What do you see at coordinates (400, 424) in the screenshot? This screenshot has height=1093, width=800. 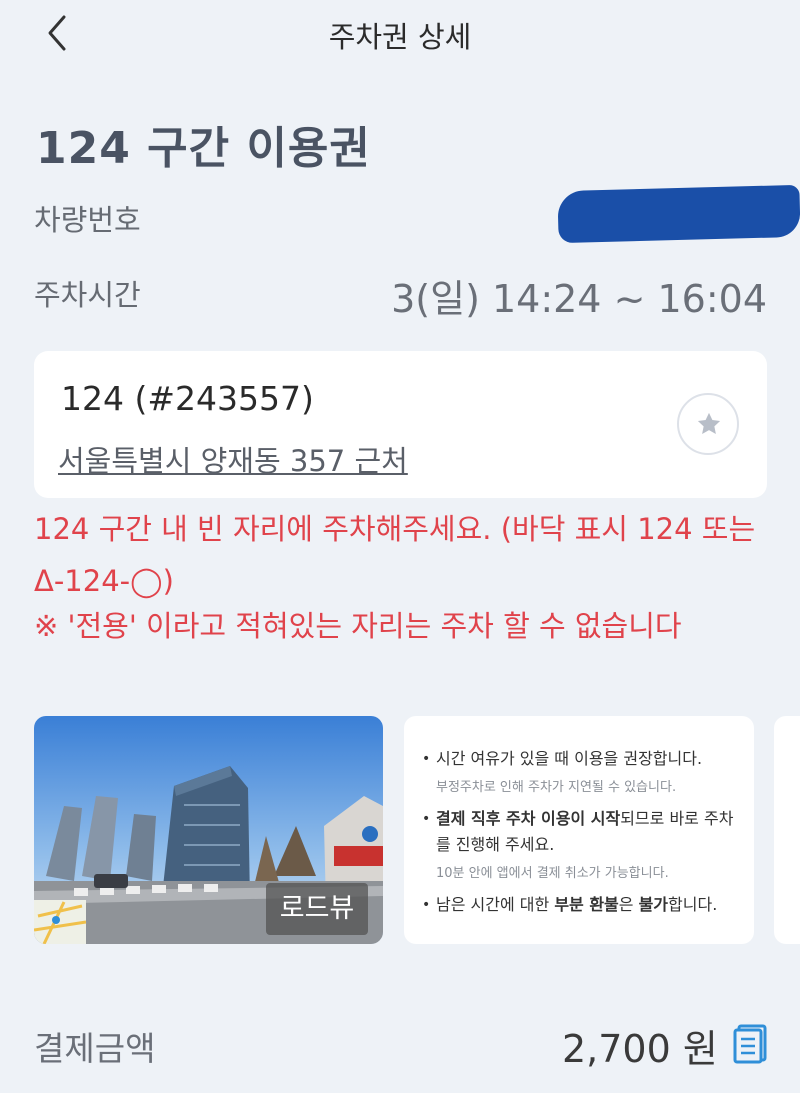 I see `zone-card: 124 (#243557) 서울특별시 양재동 357 근처` at bounding box center [400, 424].